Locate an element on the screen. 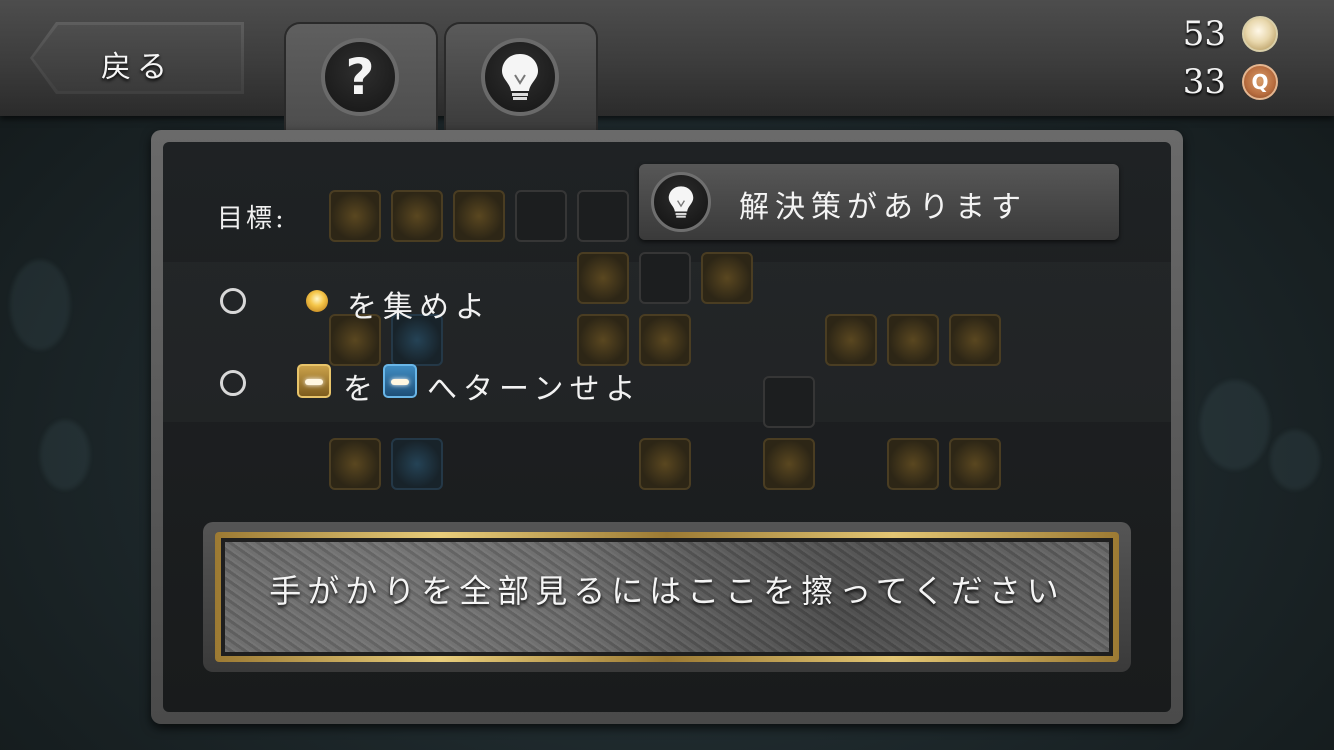  q-count: 33 is located at coordinates (1204, 82).